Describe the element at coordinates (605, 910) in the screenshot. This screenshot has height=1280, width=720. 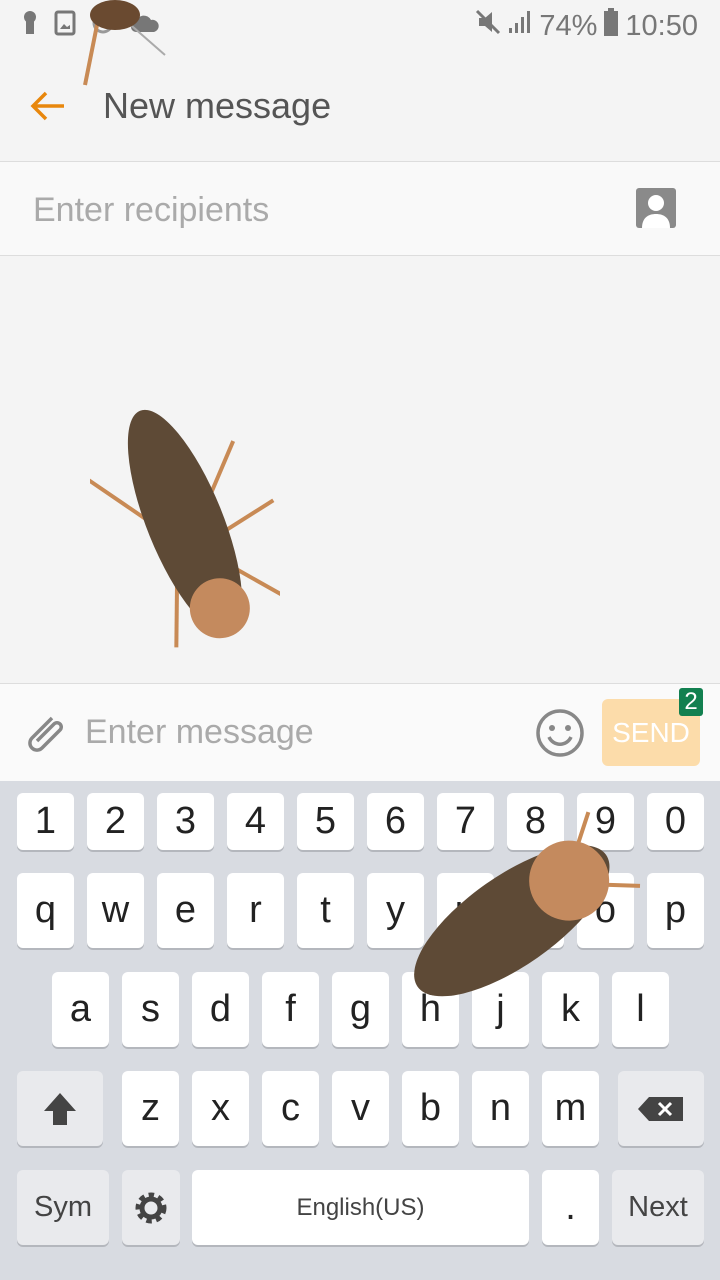
I see `key-o: o` at that location.